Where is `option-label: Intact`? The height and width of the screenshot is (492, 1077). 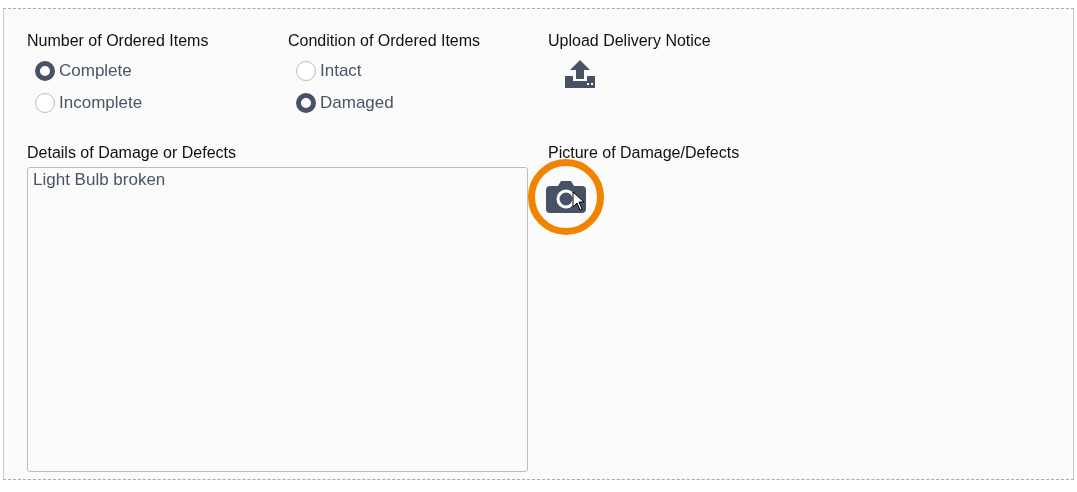 option-label: Intact is located at coordinates (341, 71).